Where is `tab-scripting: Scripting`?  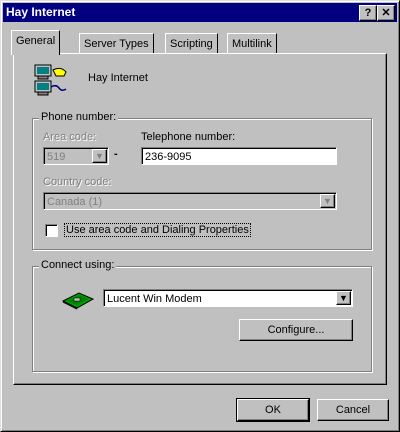 tab-scripting: Scripting is located at coordinates (191, 43).